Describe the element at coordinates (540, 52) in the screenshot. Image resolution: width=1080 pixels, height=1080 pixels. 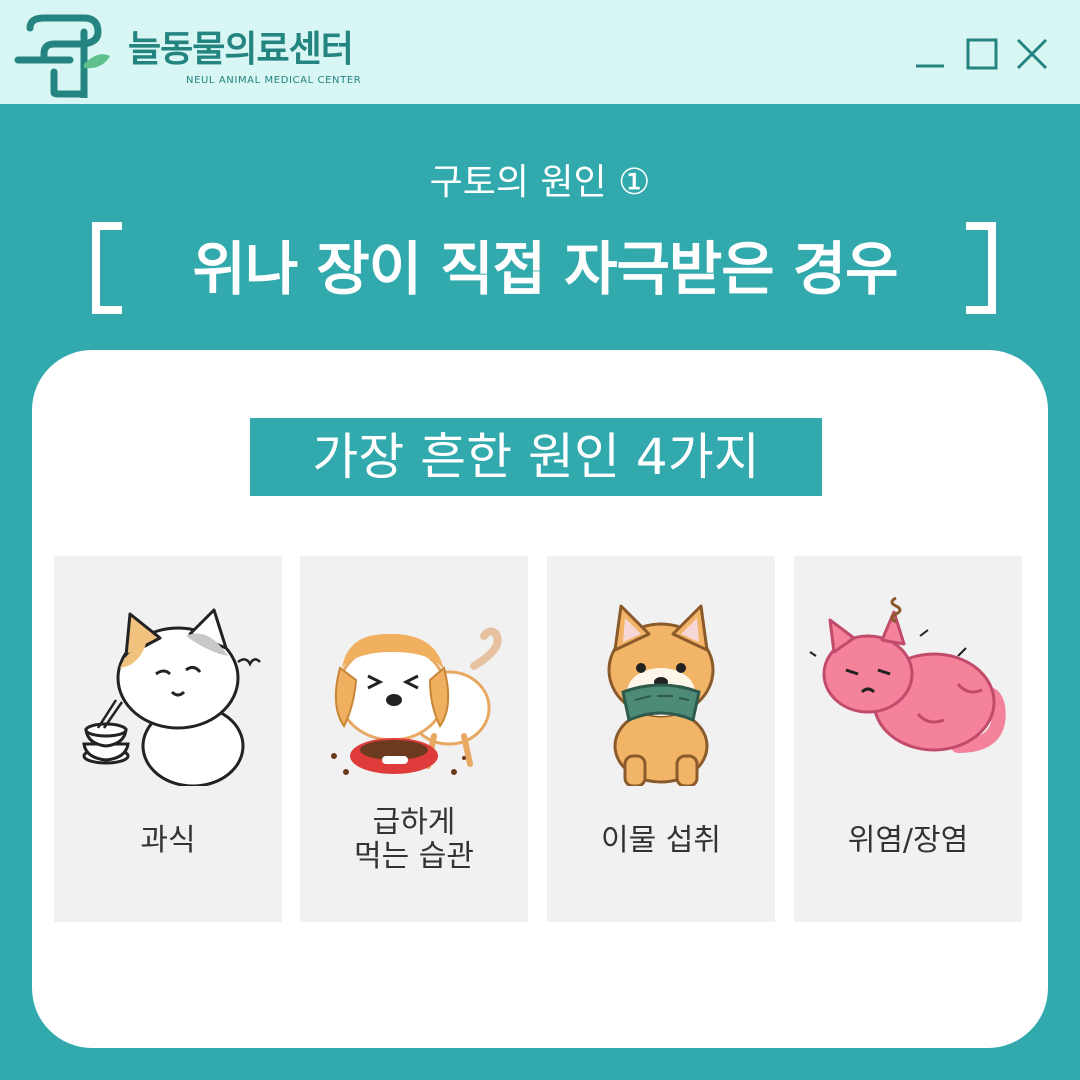
I see `header-bar: 늘동물의료센터 NEUL ANIMAL MEDICAL CENTER` at that location.